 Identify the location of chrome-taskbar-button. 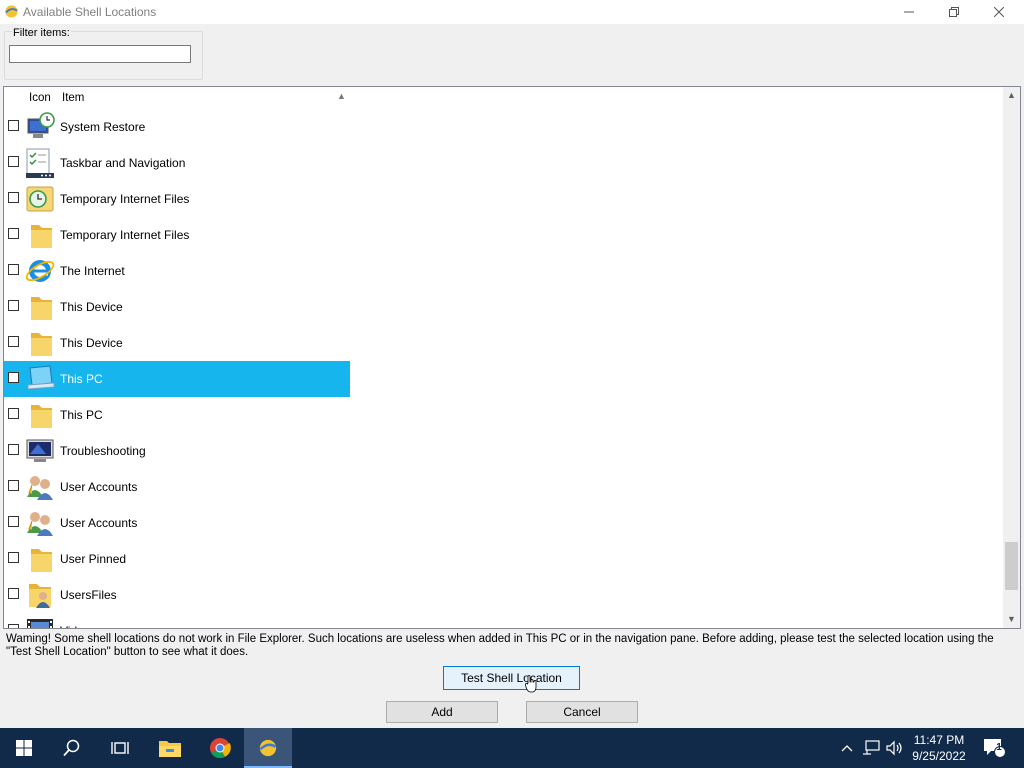
(220, 748).